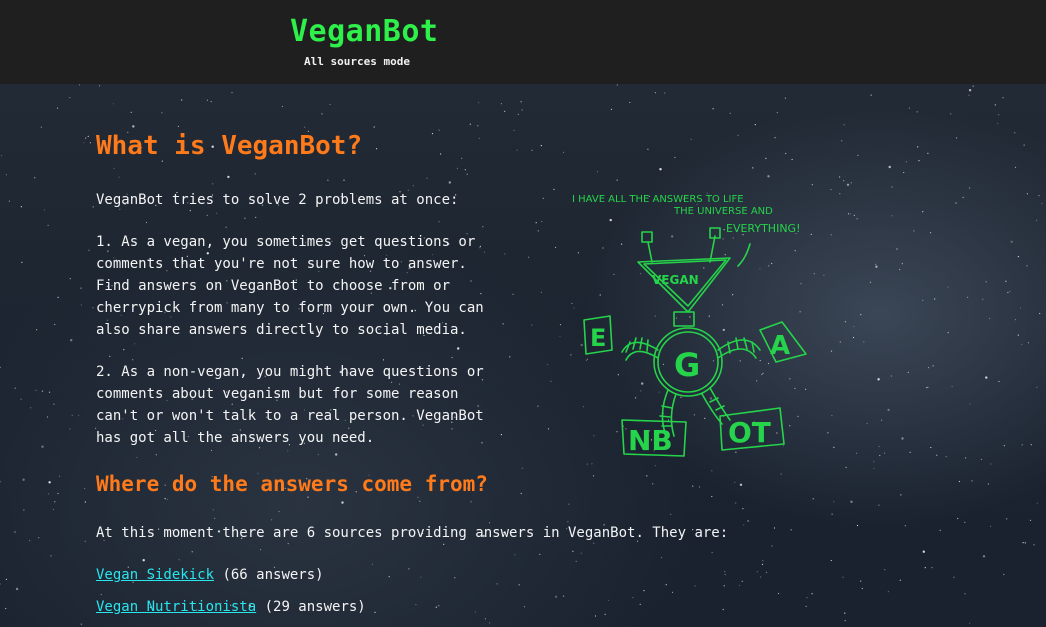  What do you see at coordinates (723, 211) in the screenshot?
I see `speech-line-2: THE UNIVERSE AND` at bounding box center [723, 211].